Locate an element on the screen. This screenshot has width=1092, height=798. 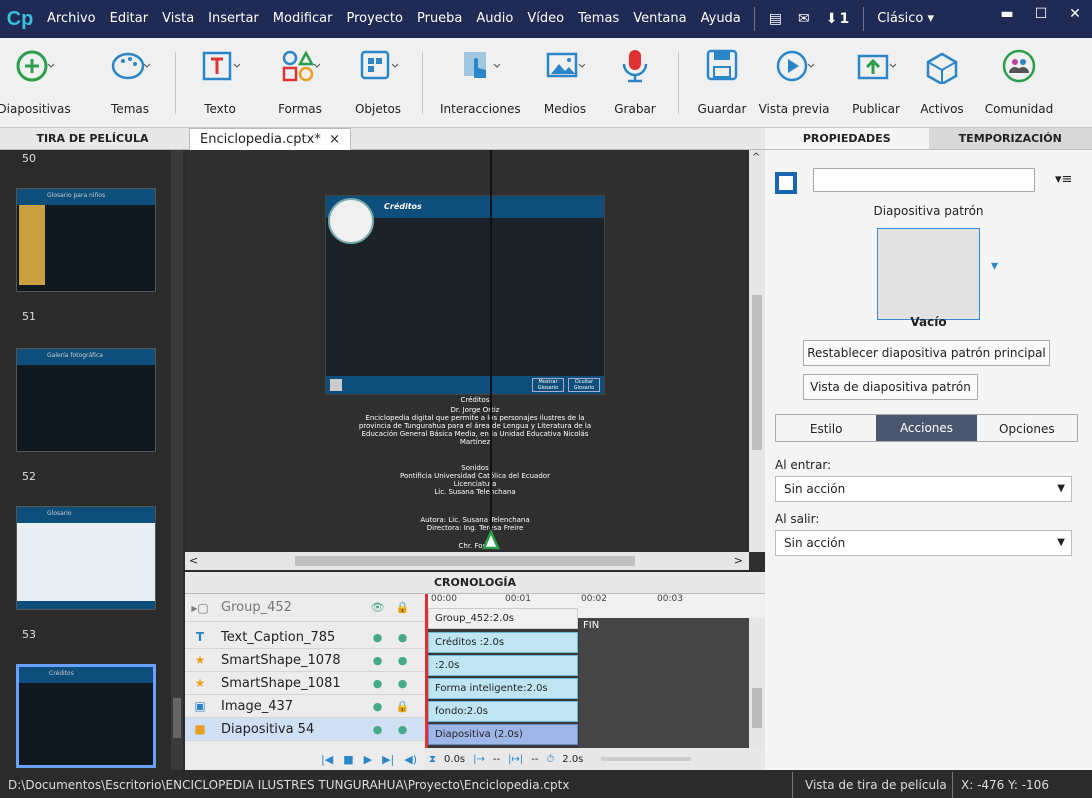
slide-thumbnail-selected: Créditos is located at coordinates (86, 716).